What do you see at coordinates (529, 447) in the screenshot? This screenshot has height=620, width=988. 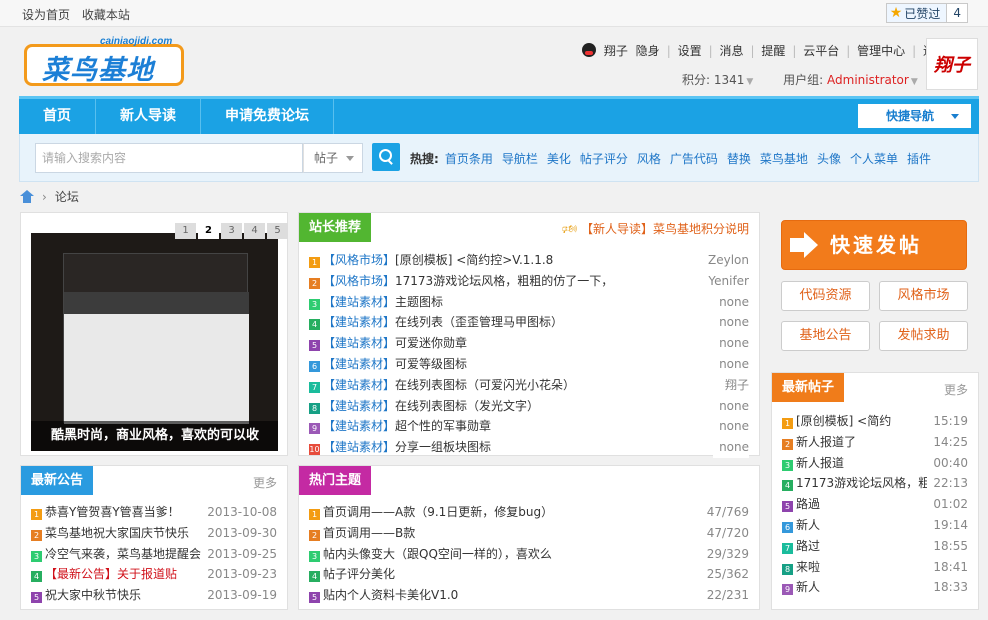 I see `list-item: 10 【建站素材】分享一组板块图标 none` at bounding box center [529, 447].